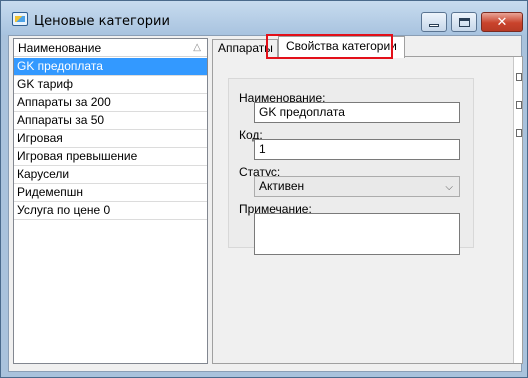  What do you see at coordinates (245, 48) in the screenshot?
I see `tab-devices: Аппараты` at bounding box center [245, 48].